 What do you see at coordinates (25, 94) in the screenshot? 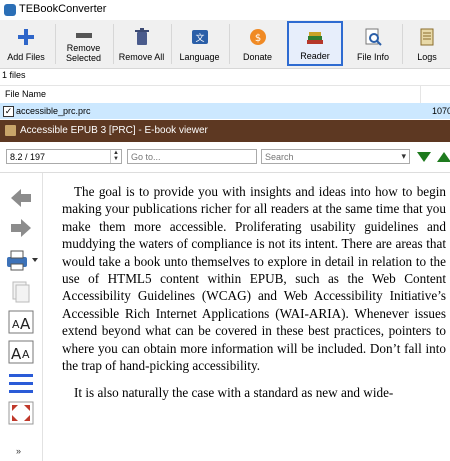
I see `file-name-column-header: File Name` at bounding box center [25, 94].